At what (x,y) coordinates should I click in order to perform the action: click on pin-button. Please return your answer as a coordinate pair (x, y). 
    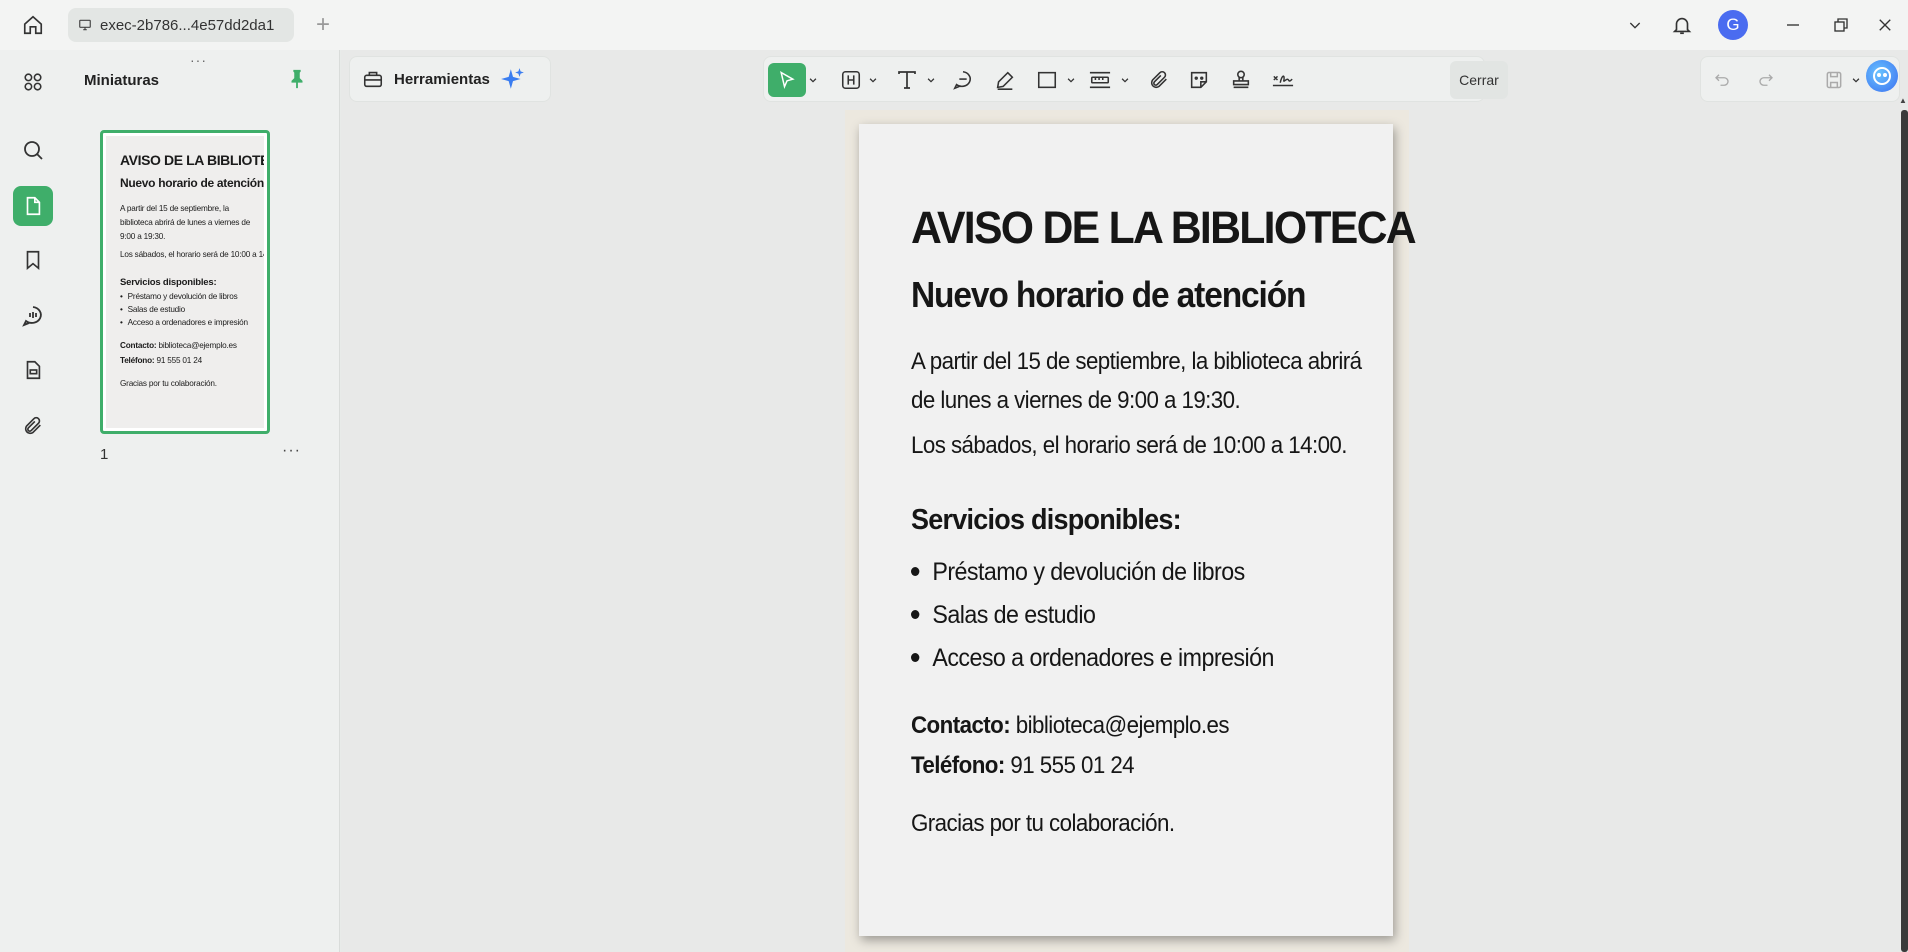
    Looking at the image, I should click on (298, 80).